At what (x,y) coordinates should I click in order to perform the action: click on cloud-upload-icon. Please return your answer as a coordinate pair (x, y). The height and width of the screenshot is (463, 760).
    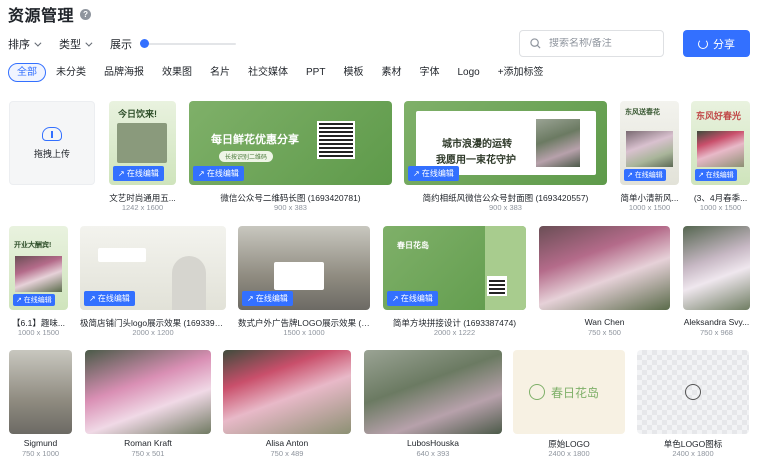
    Looking at the image, I should click on (52, 133).